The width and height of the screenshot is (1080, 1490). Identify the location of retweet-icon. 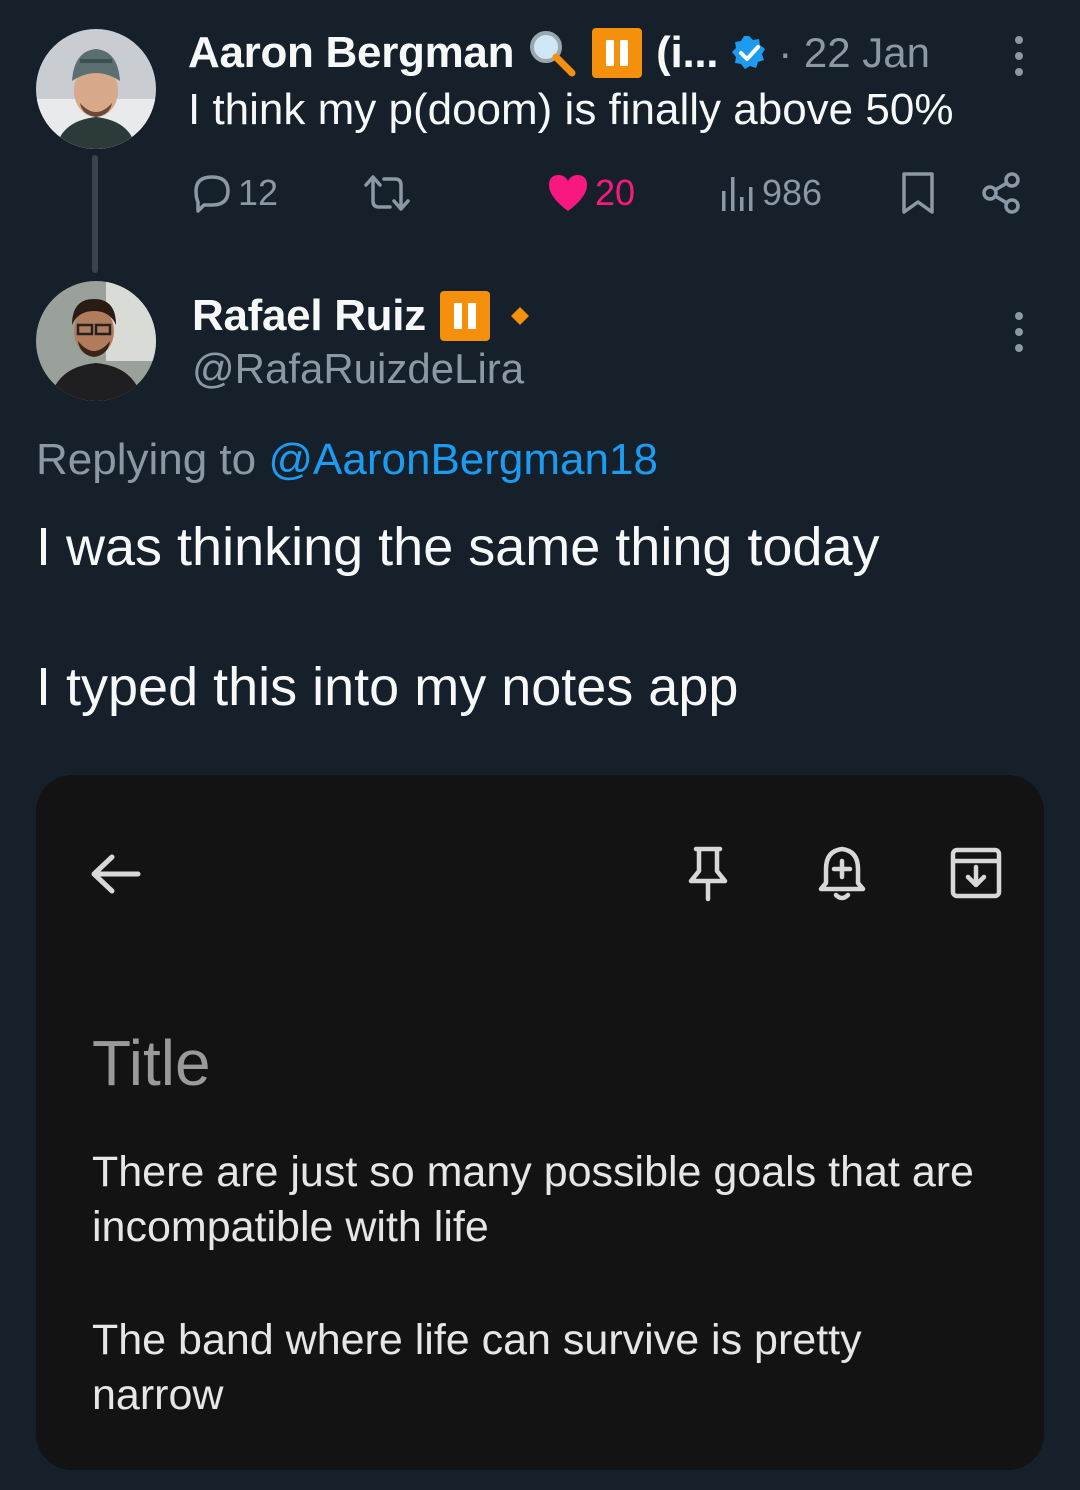
(387, 193).